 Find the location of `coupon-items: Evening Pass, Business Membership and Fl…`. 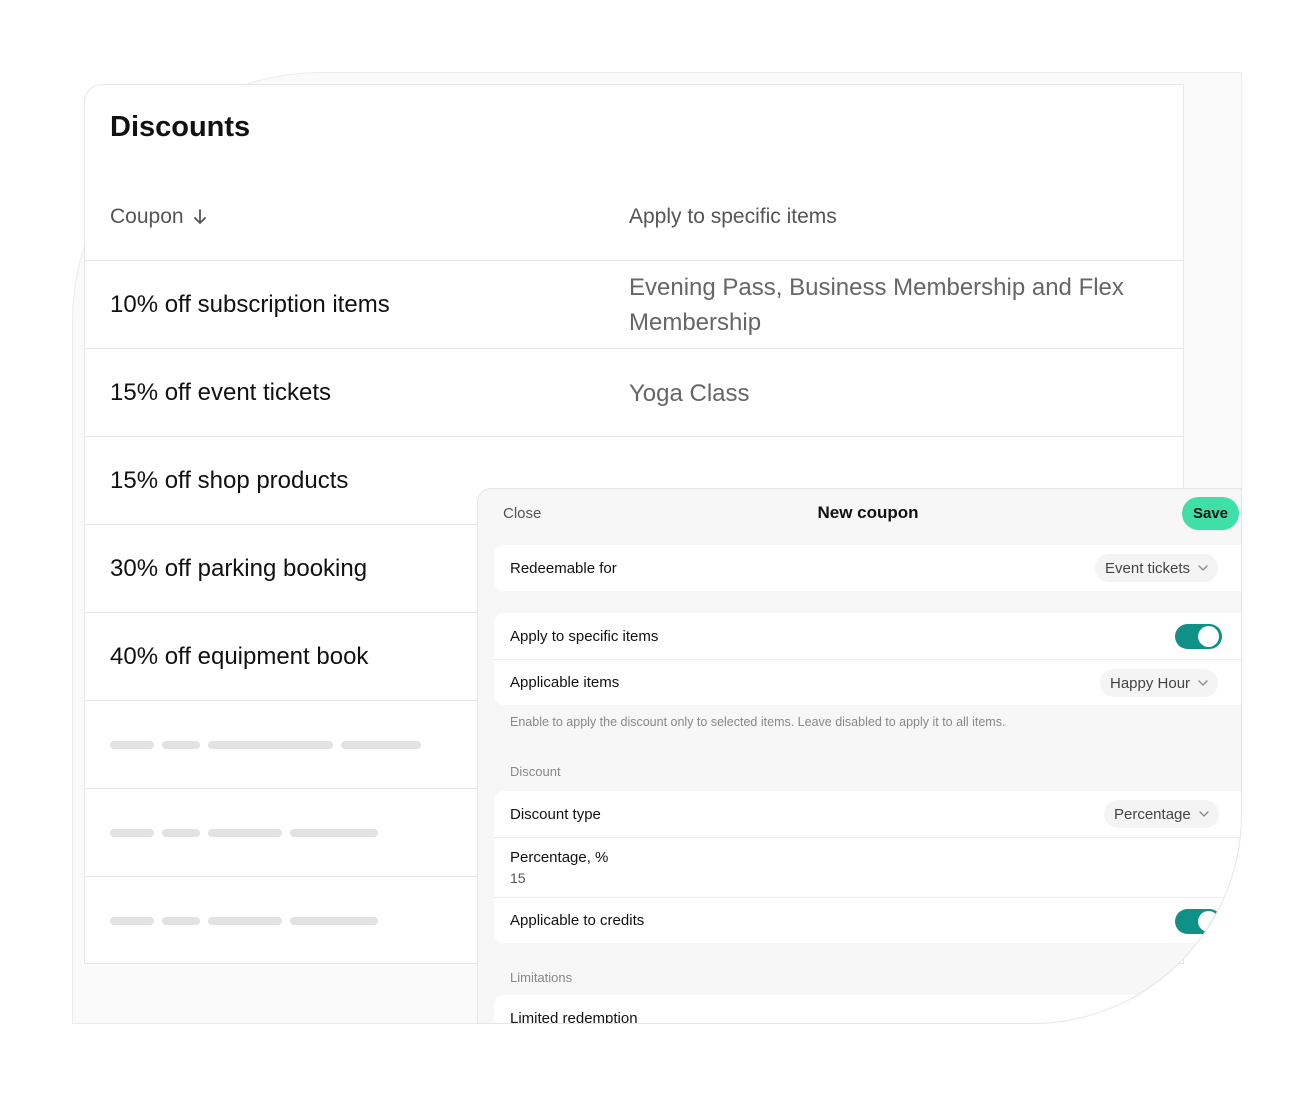

coupon-items: Evening Pass, Business Membership and Fl… is located at coordinates (876, 305).